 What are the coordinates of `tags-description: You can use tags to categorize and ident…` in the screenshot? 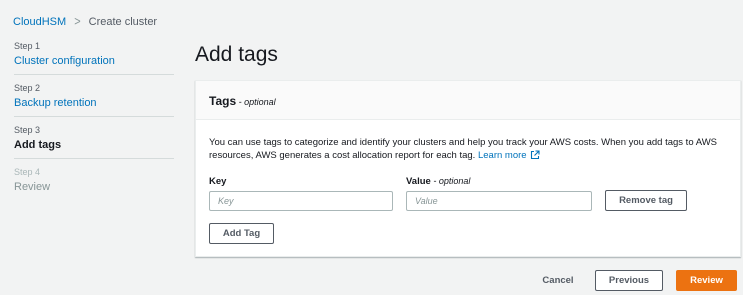 It's located at (469, 150).